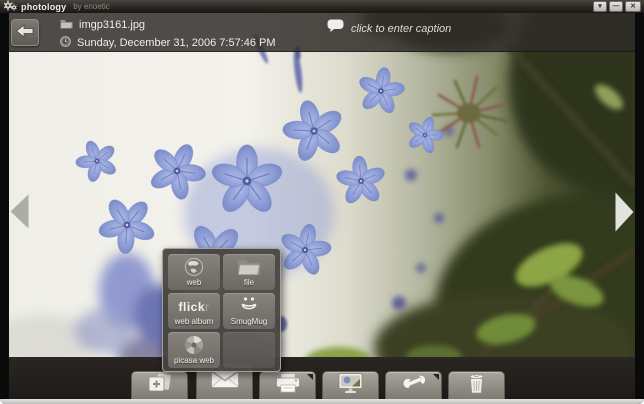  I want to click on trash-icon, so click(476, 386).